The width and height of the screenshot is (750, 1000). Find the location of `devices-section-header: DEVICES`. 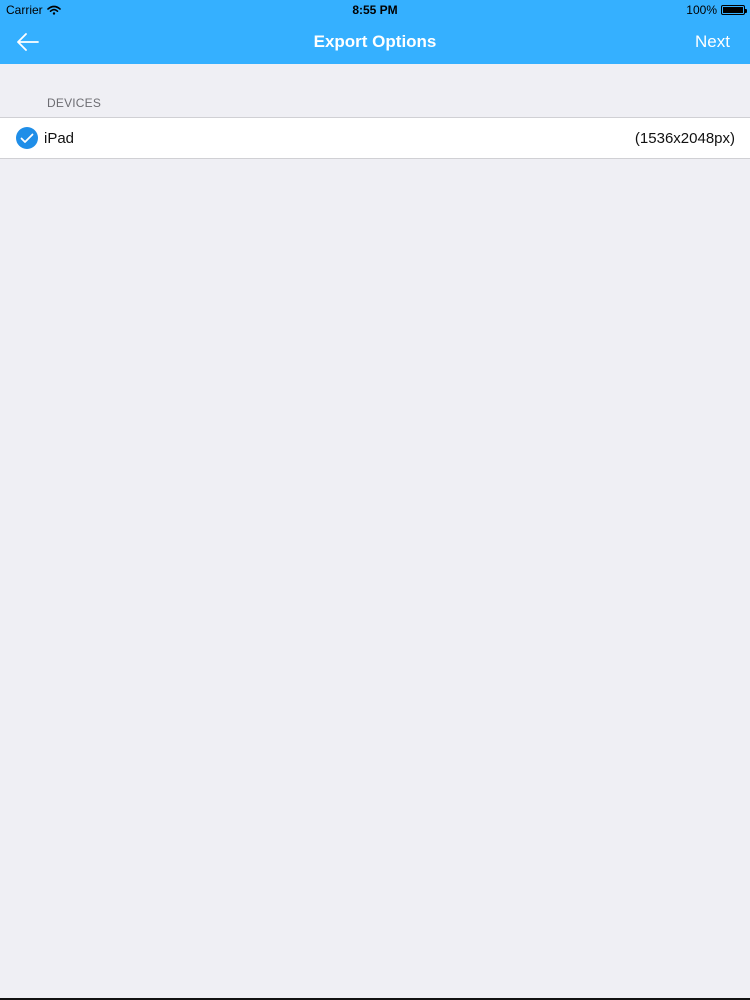

devices-section-header: DEVICES is located at coordinates (74, 103).